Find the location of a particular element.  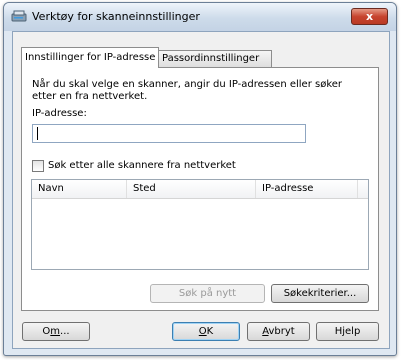

column-header-location: Sted is located at coordinates (191, 189).